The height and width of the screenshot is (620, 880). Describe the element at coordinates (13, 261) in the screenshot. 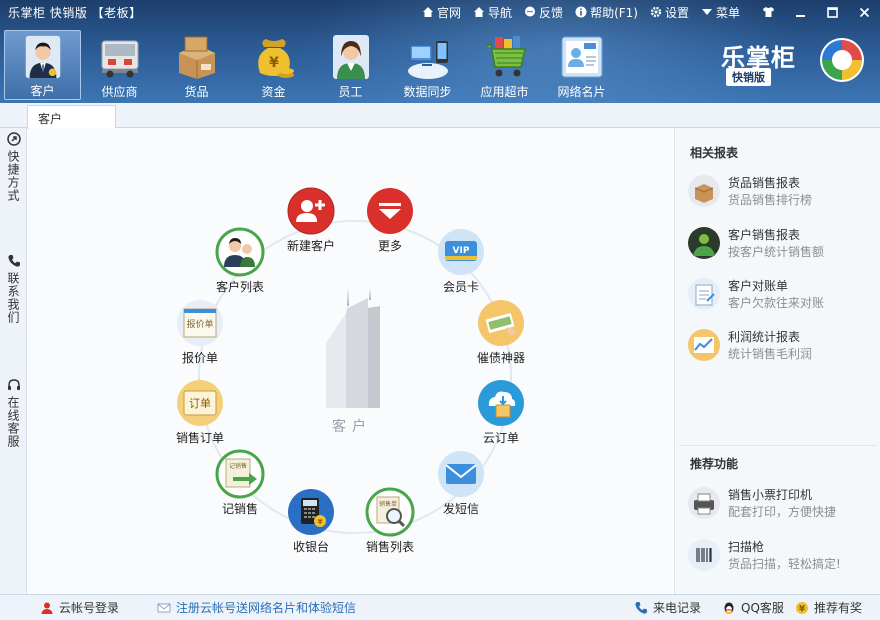

I see `phone-icon` at that location.